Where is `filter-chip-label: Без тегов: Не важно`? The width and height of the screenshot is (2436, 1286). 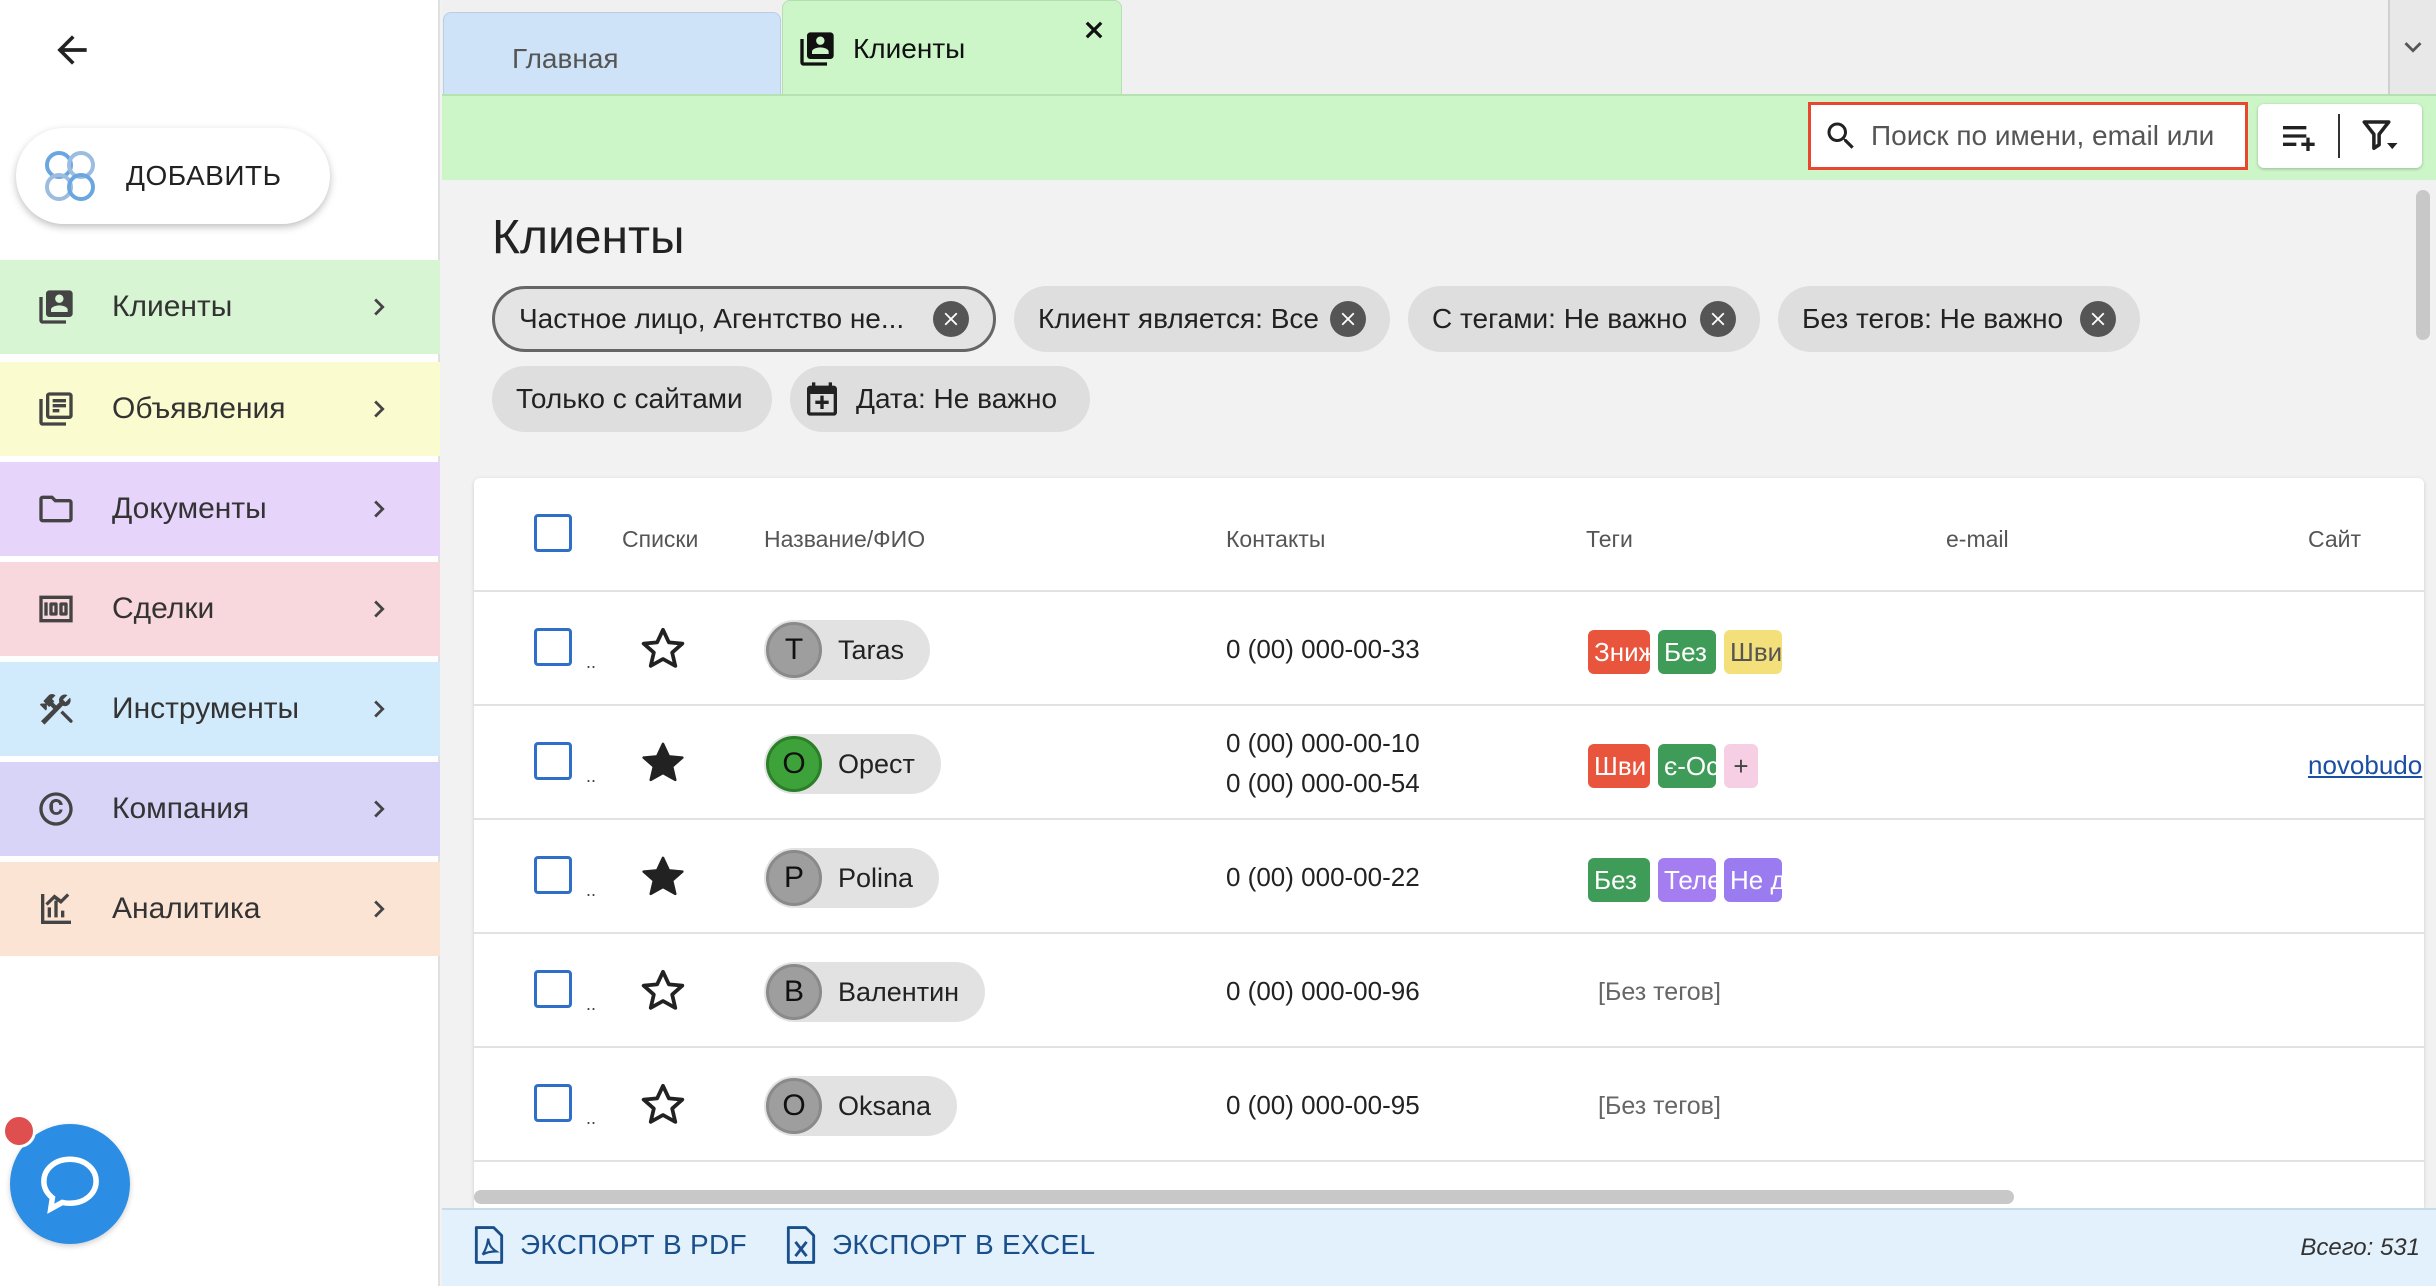 filter-chip-label: Без тегов: Не важно is located at coordinates (1933, 318).